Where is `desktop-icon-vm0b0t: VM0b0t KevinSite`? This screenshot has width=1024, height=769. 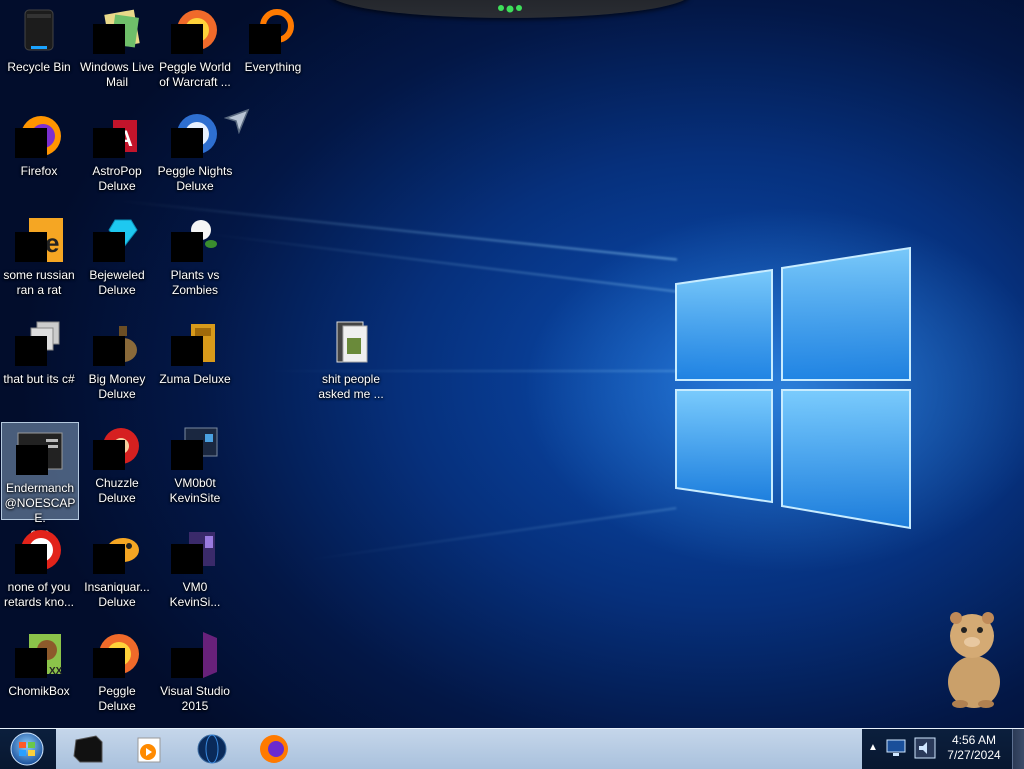
desktop-icon-vm0b0t: VM0b0t KevinSite is located at coordinates (195, 467).